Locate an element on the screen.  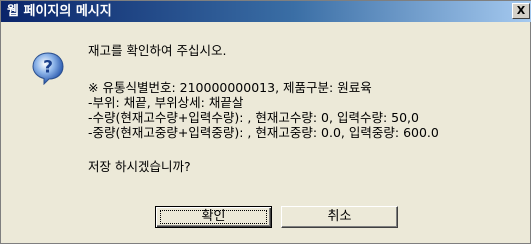
message-line-4: -수량(현재고수량+입력수량): , 현재고수량: 0, 입력수량: 50,0 is located at coordinates (253, 117).